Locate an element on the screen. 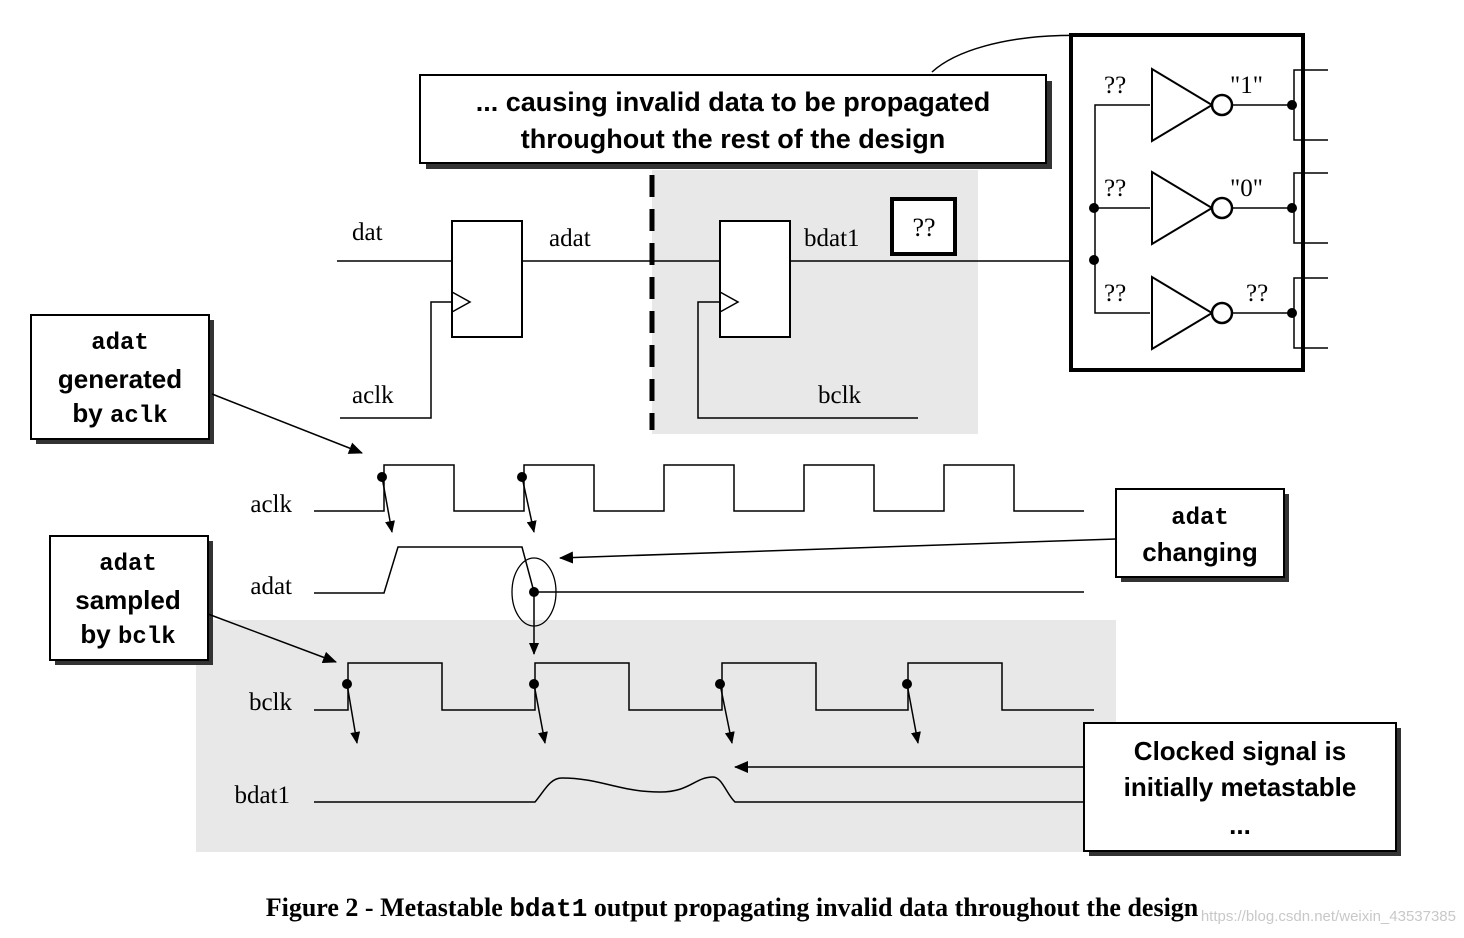 This screenshot has height=938, width=1464. callout-adat-generated: adat generated by aclk is located at coordinates (122, 379).